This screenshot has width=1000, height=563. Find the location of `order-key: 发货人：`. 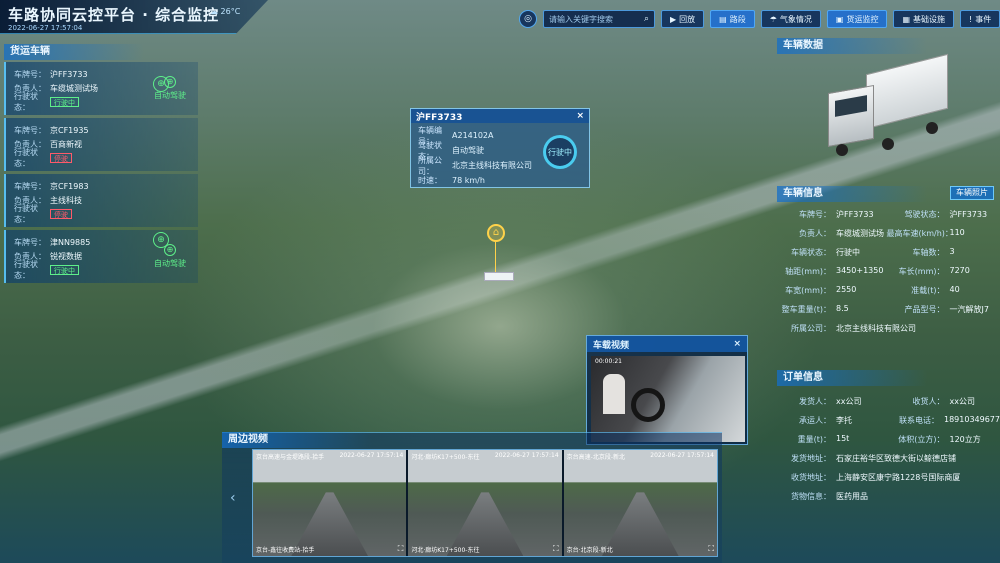

order-key: 发货人： is located at coordinates (815, 401).